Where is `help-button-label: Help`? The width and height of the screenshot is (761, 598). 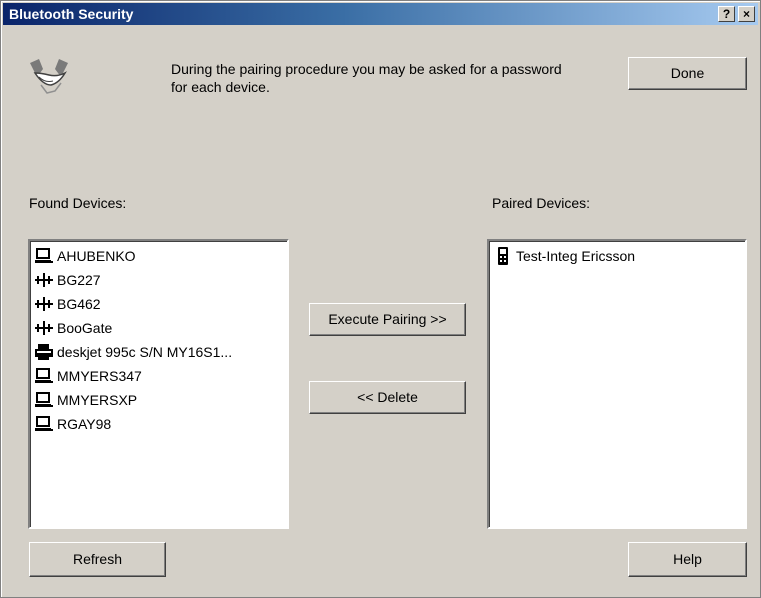
help-button-label: Help is located at coordinates (687, 559).